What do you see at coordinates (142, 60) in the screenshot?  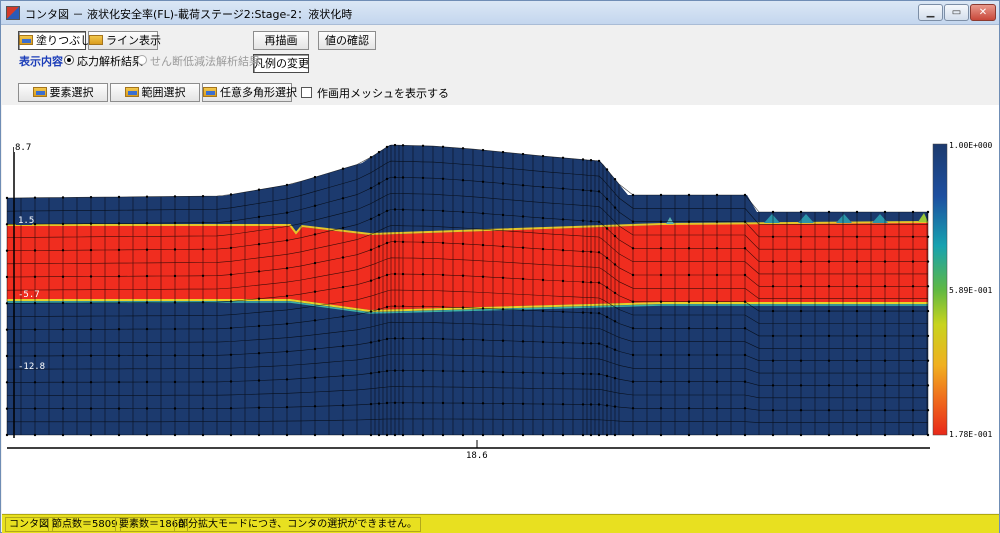 I see `shear-result-radio` at bounding box center [142, 60].